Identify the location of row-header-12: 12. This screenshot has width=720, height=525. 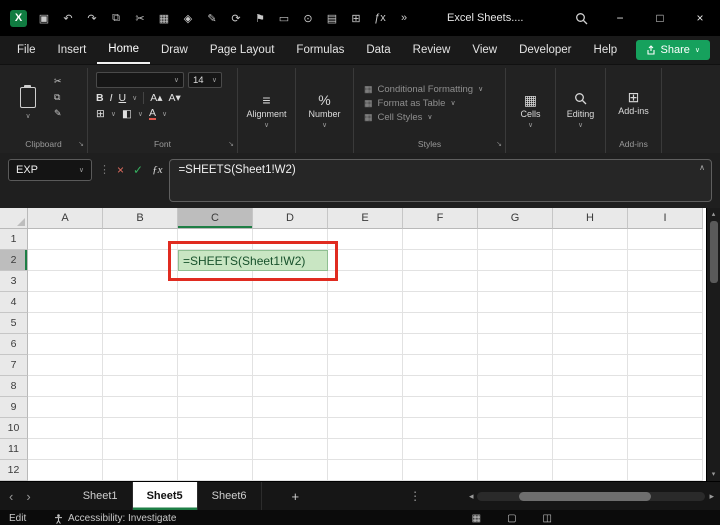
(14, 470).